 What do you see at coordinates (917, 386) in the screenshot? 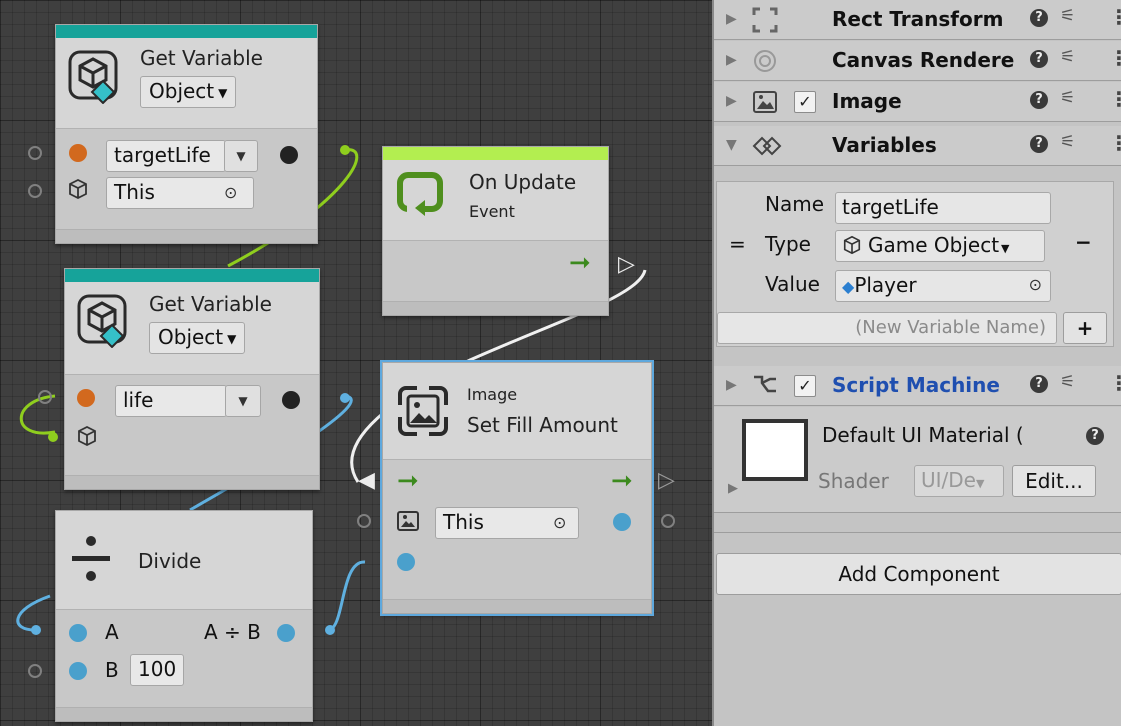
I see `component-header-script-machine: ▶ ✓ Script Machine ? ⚟ ⋮` at bounding box center [917, 386].